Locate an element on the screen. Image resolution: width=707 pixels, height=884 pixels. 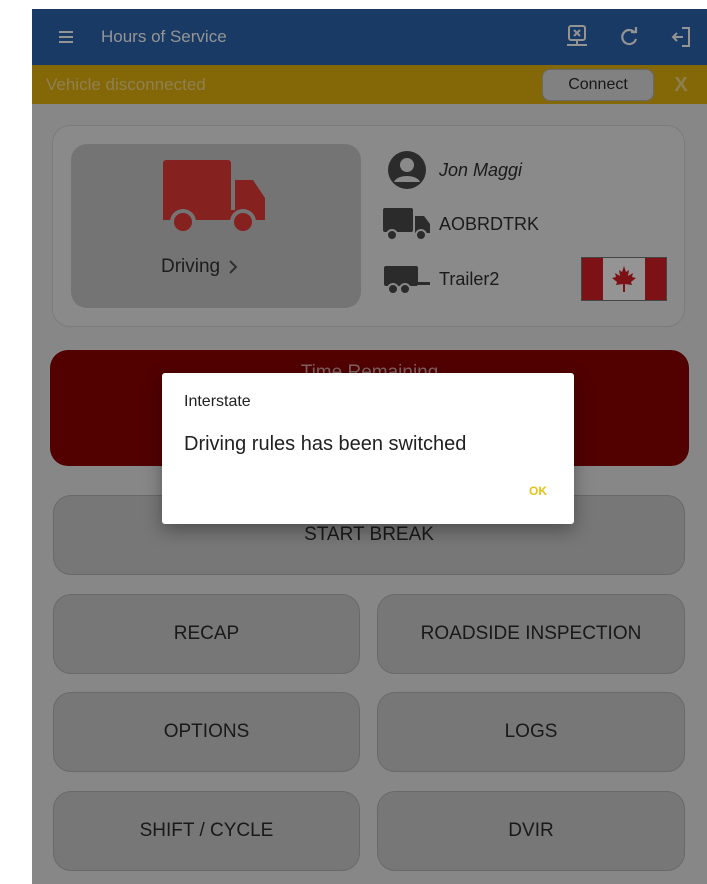
dialog-message: Driving rules has been switched is located at coordinates (325, 444).